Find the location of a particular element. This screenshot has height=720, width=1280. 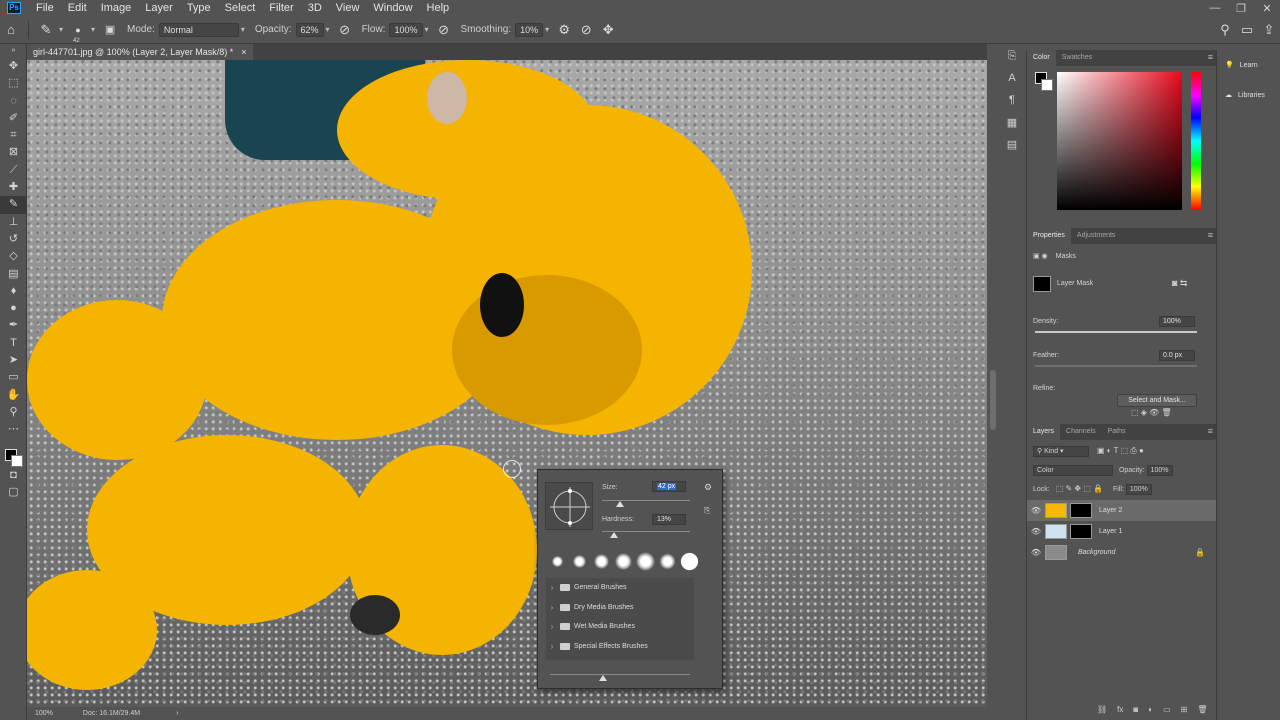

brush-folder-row: › Dry Media Brushes is located at coordinates (620, 608).